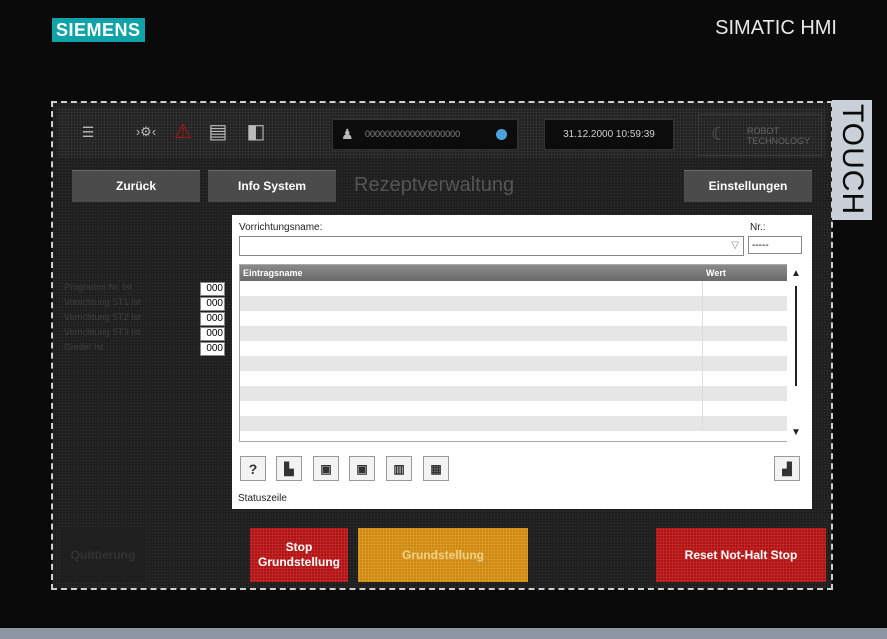  I want to click on robot-logo-icon: ☾, so click(719, 134).